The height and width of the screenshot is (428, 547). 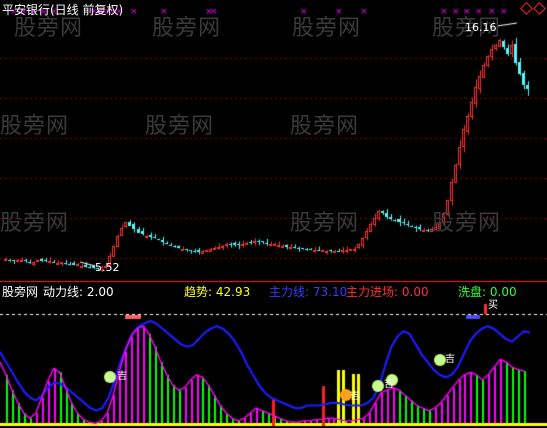 I want to click on chart-title: 平安银行(日线 前复权), so click(x=63, y=10).